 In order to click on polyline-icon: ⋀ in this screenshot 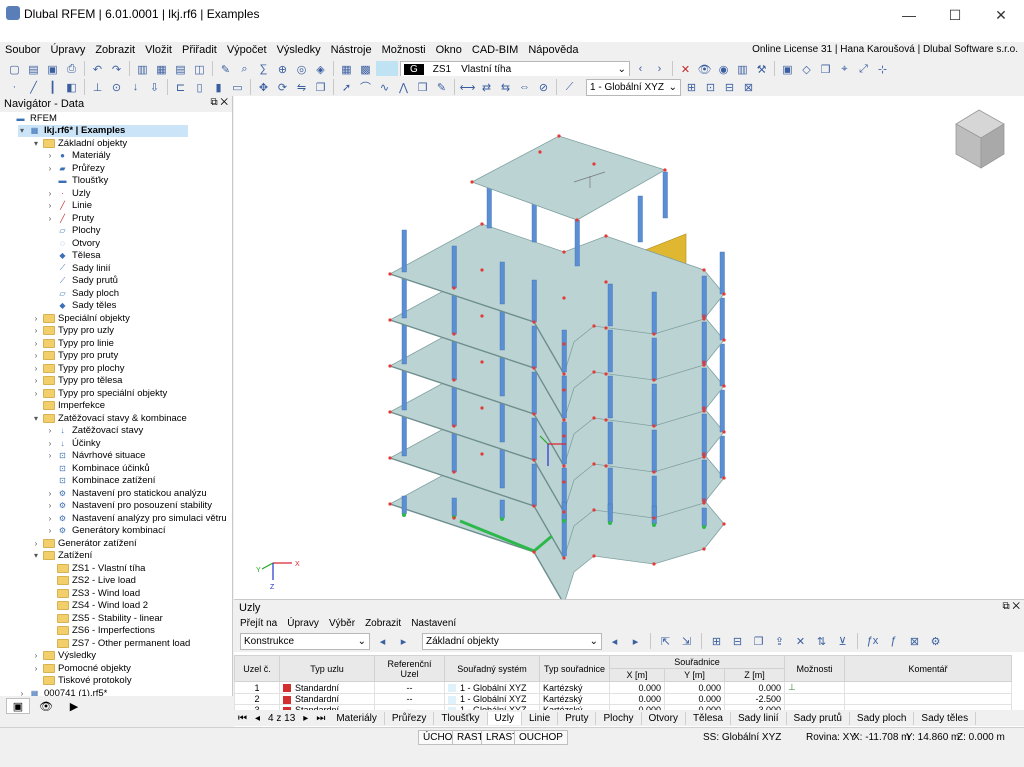, I will do `click(403, 87)`.